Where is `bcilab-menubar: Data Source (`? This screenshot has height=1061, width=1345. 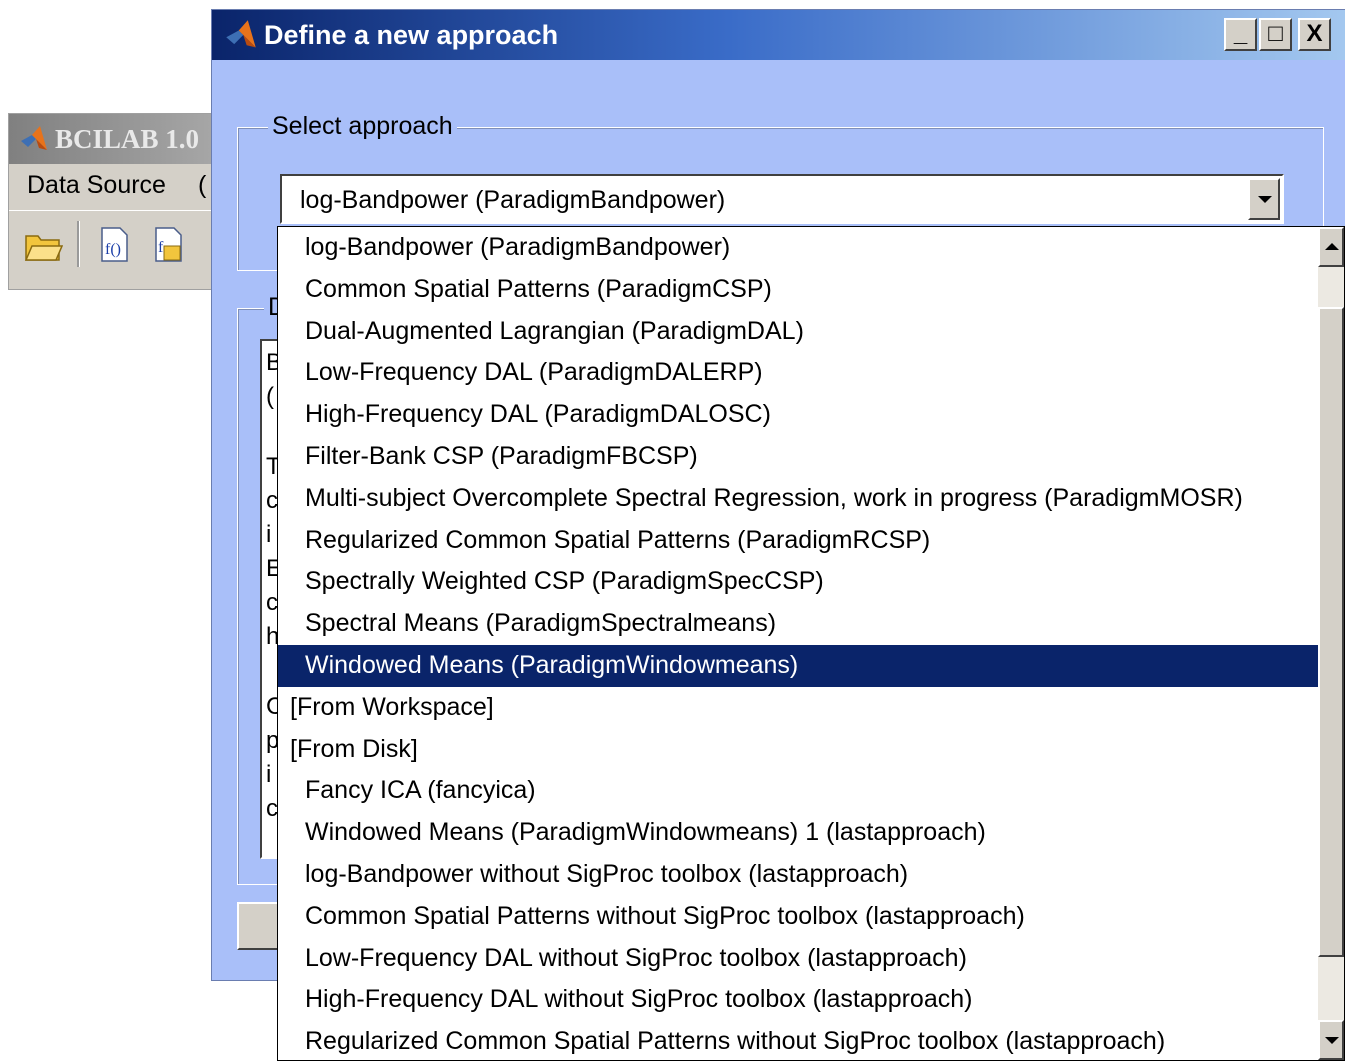 bcilab-menubar: Data Source ( is located at coordinates (115, 185).